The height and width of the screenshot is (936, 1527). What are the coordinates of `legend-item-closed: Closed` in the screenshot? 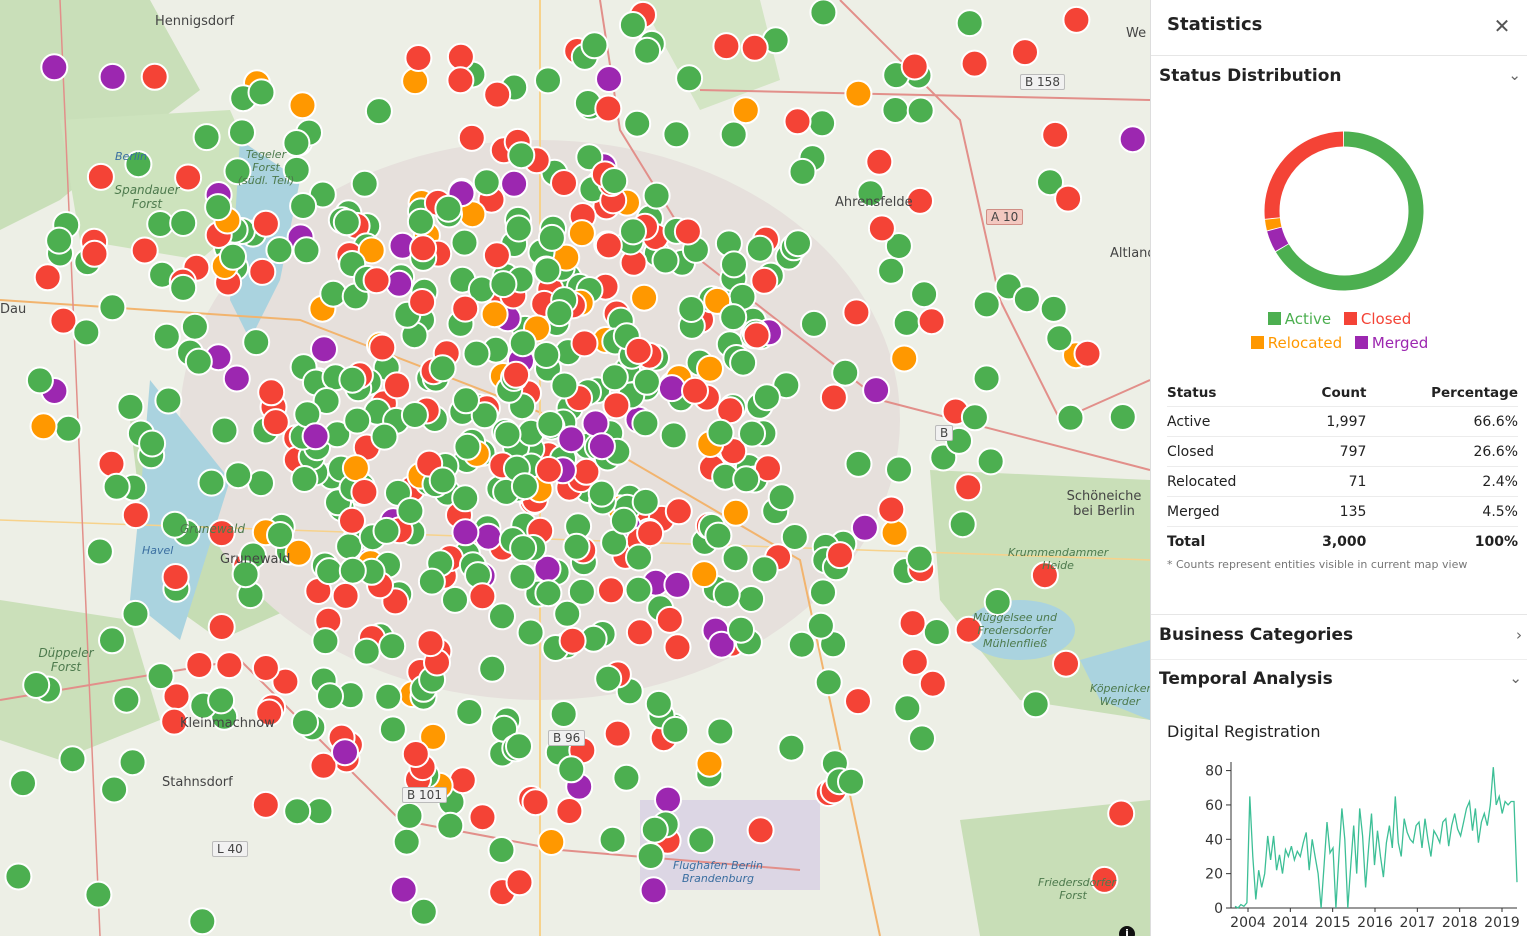 It's located at (1377, 319).